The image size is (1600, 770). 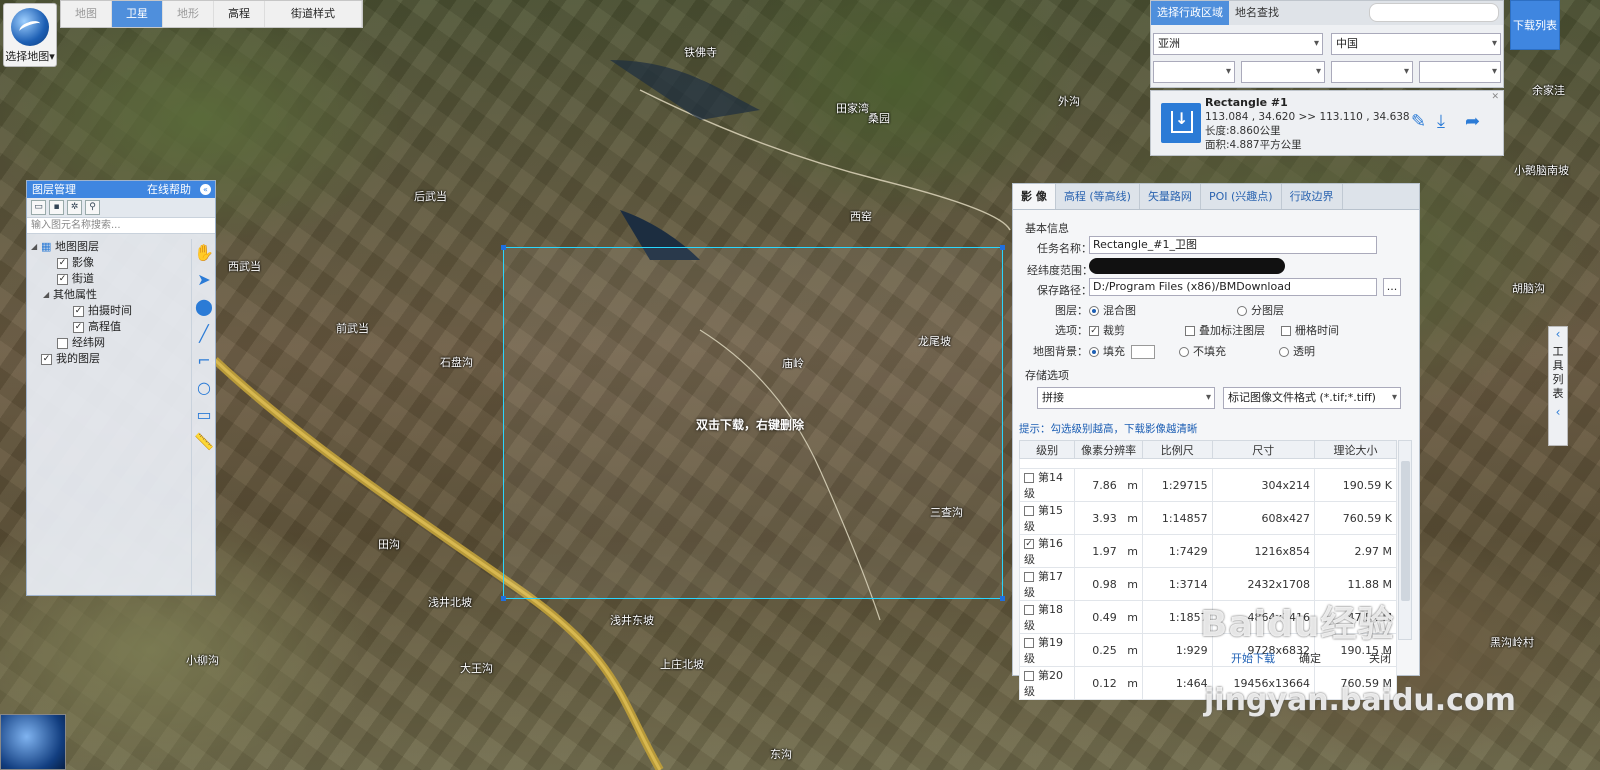 I want to click on file-format-select: 标记图像文件格式 (*.tif;*.tiff), so click(x=1312, y=398).